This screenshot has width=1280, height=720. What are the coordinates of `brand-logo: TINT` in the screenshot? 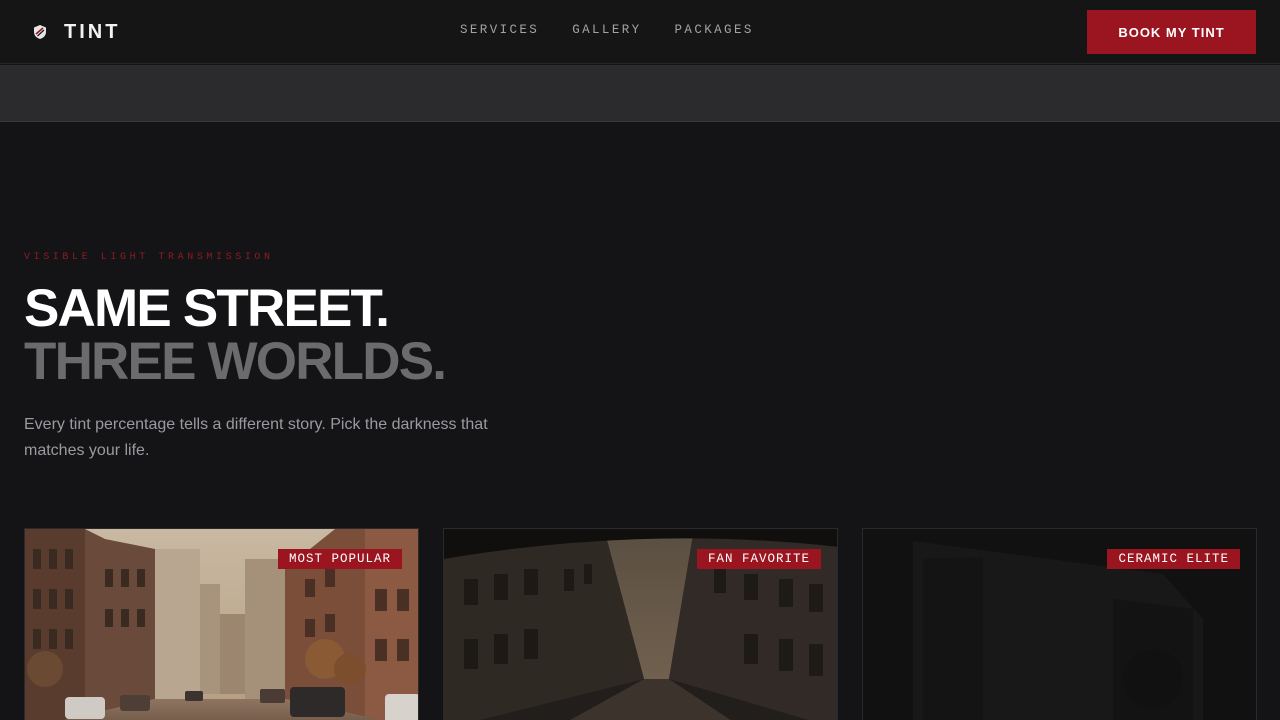 It's located at (76, 32).